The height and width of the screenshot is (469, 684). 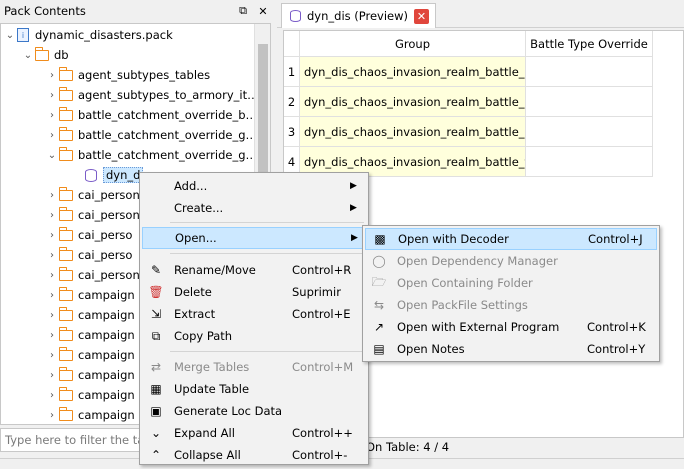 I want to click on menu-item-create: Create... ▶, so click(x=254, y=208).